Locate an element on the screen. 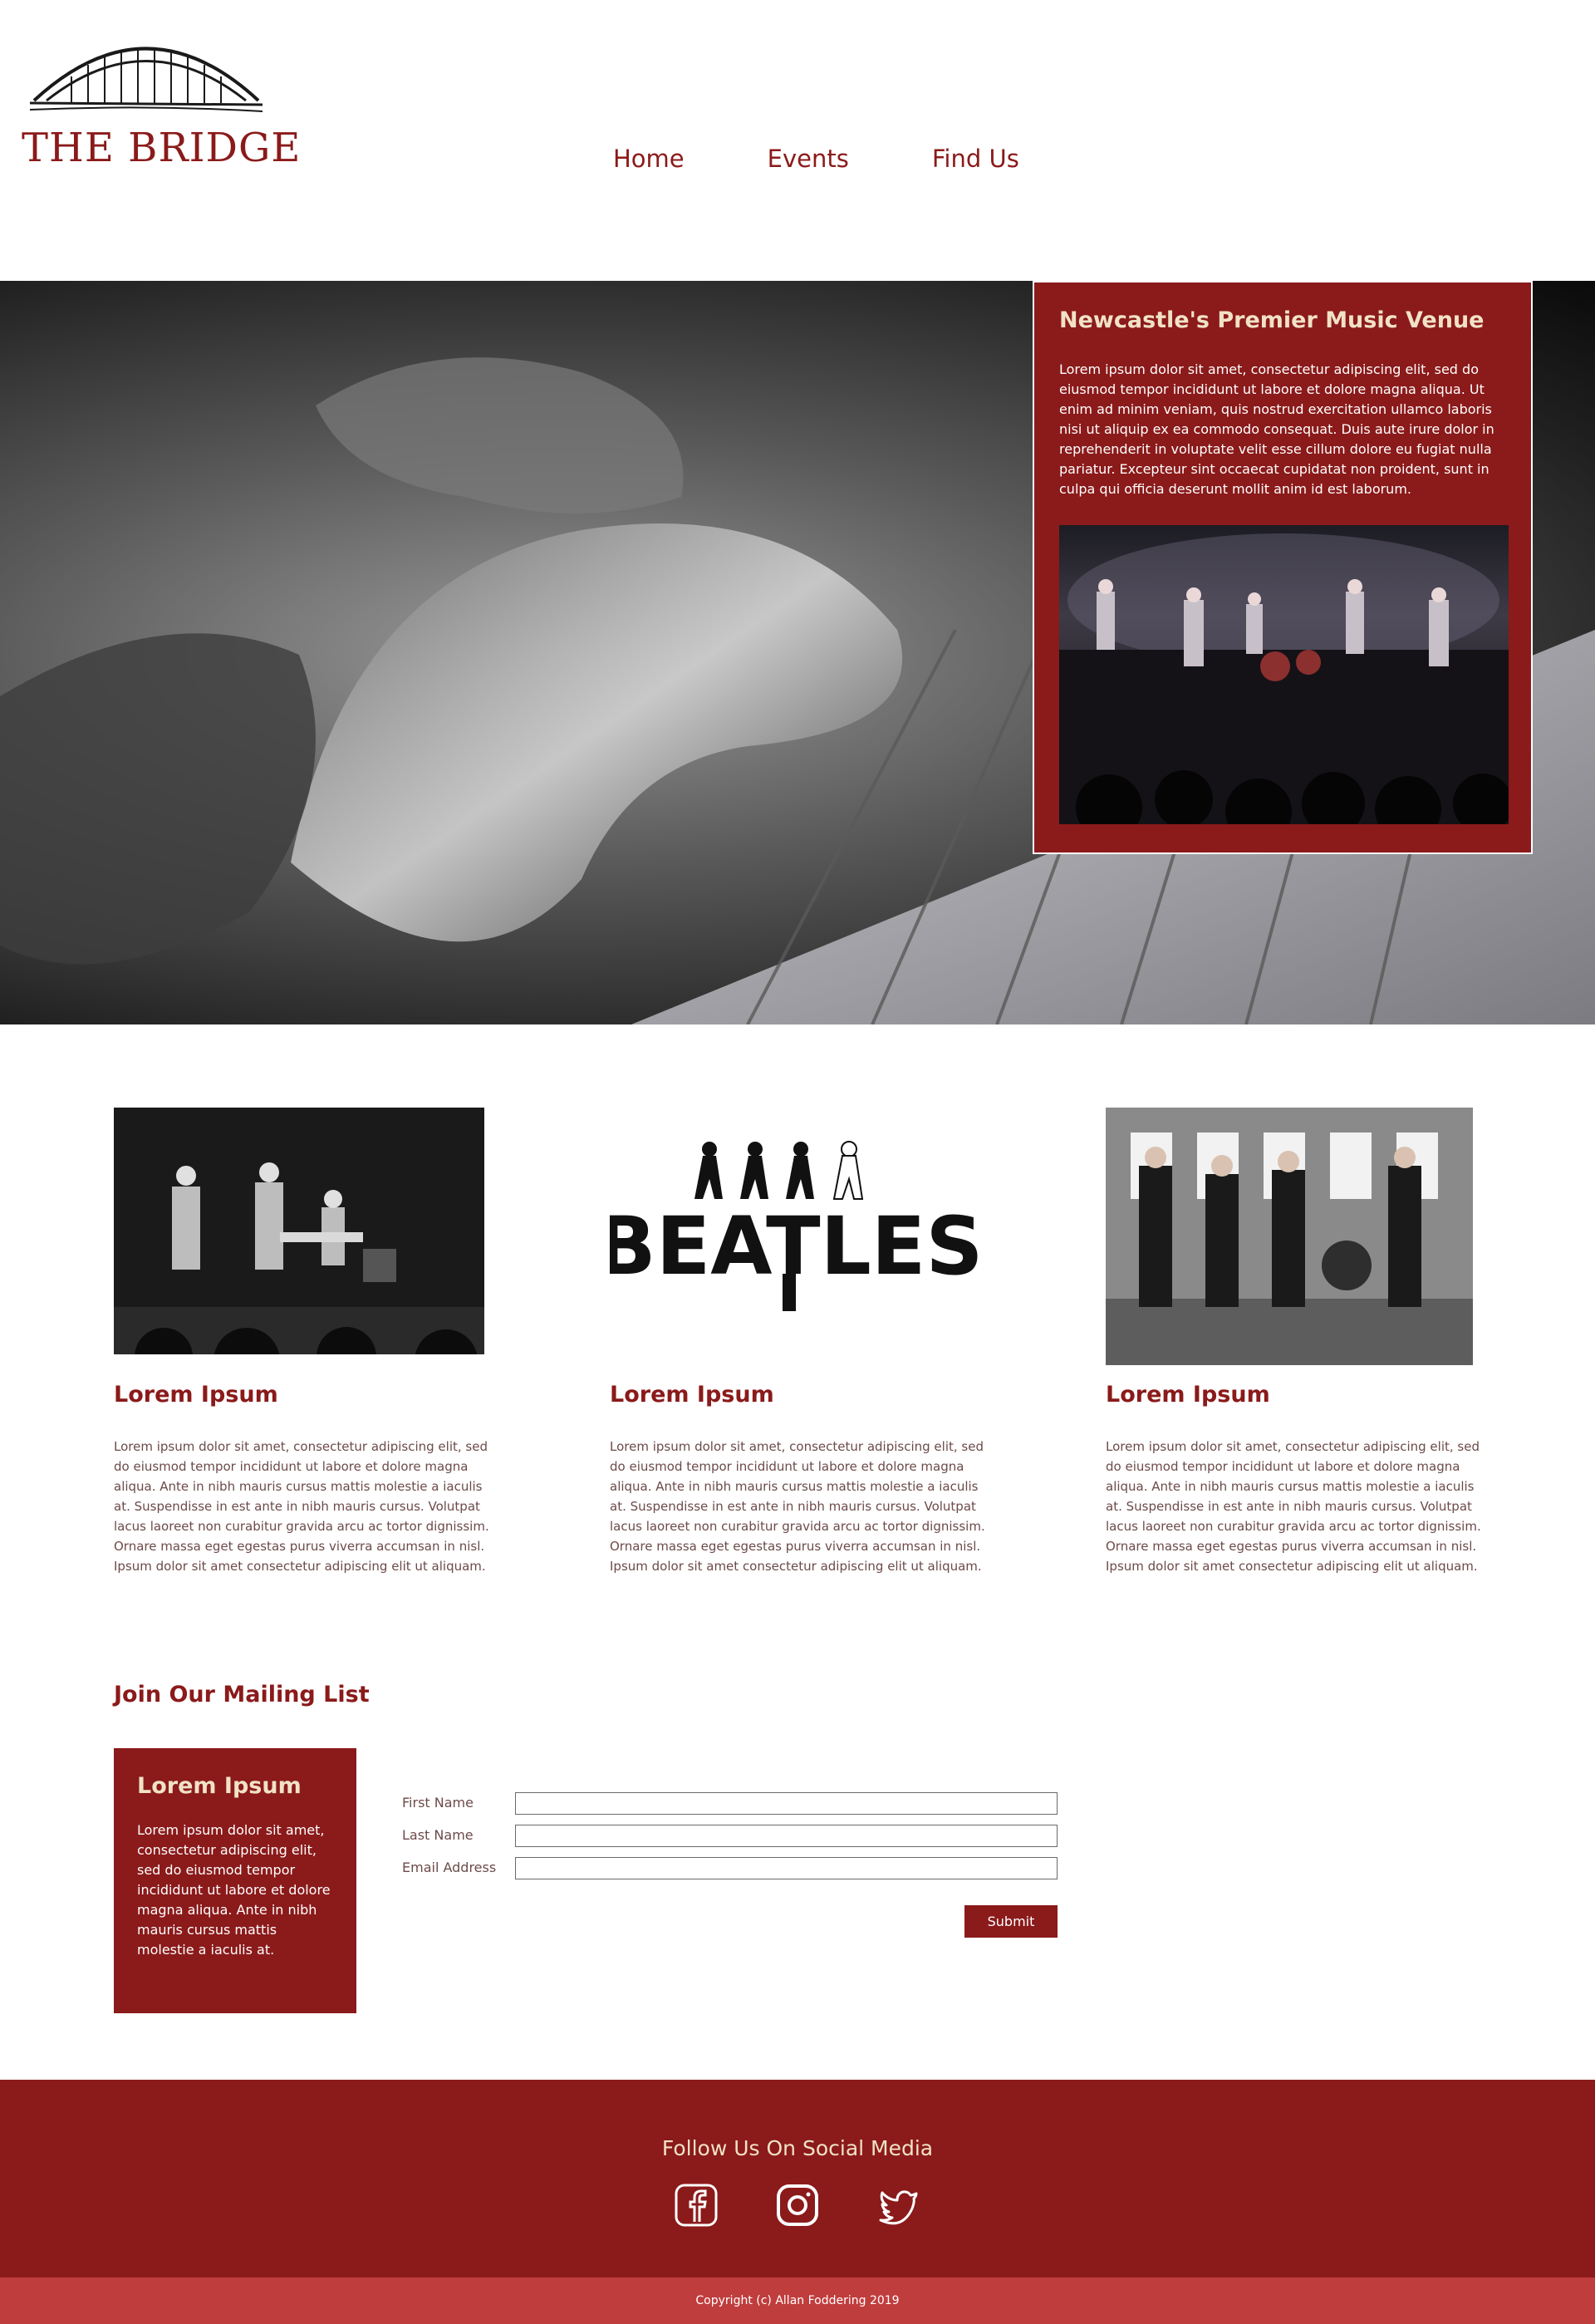  feature-band-photo is located at coordinates (299, 1231).